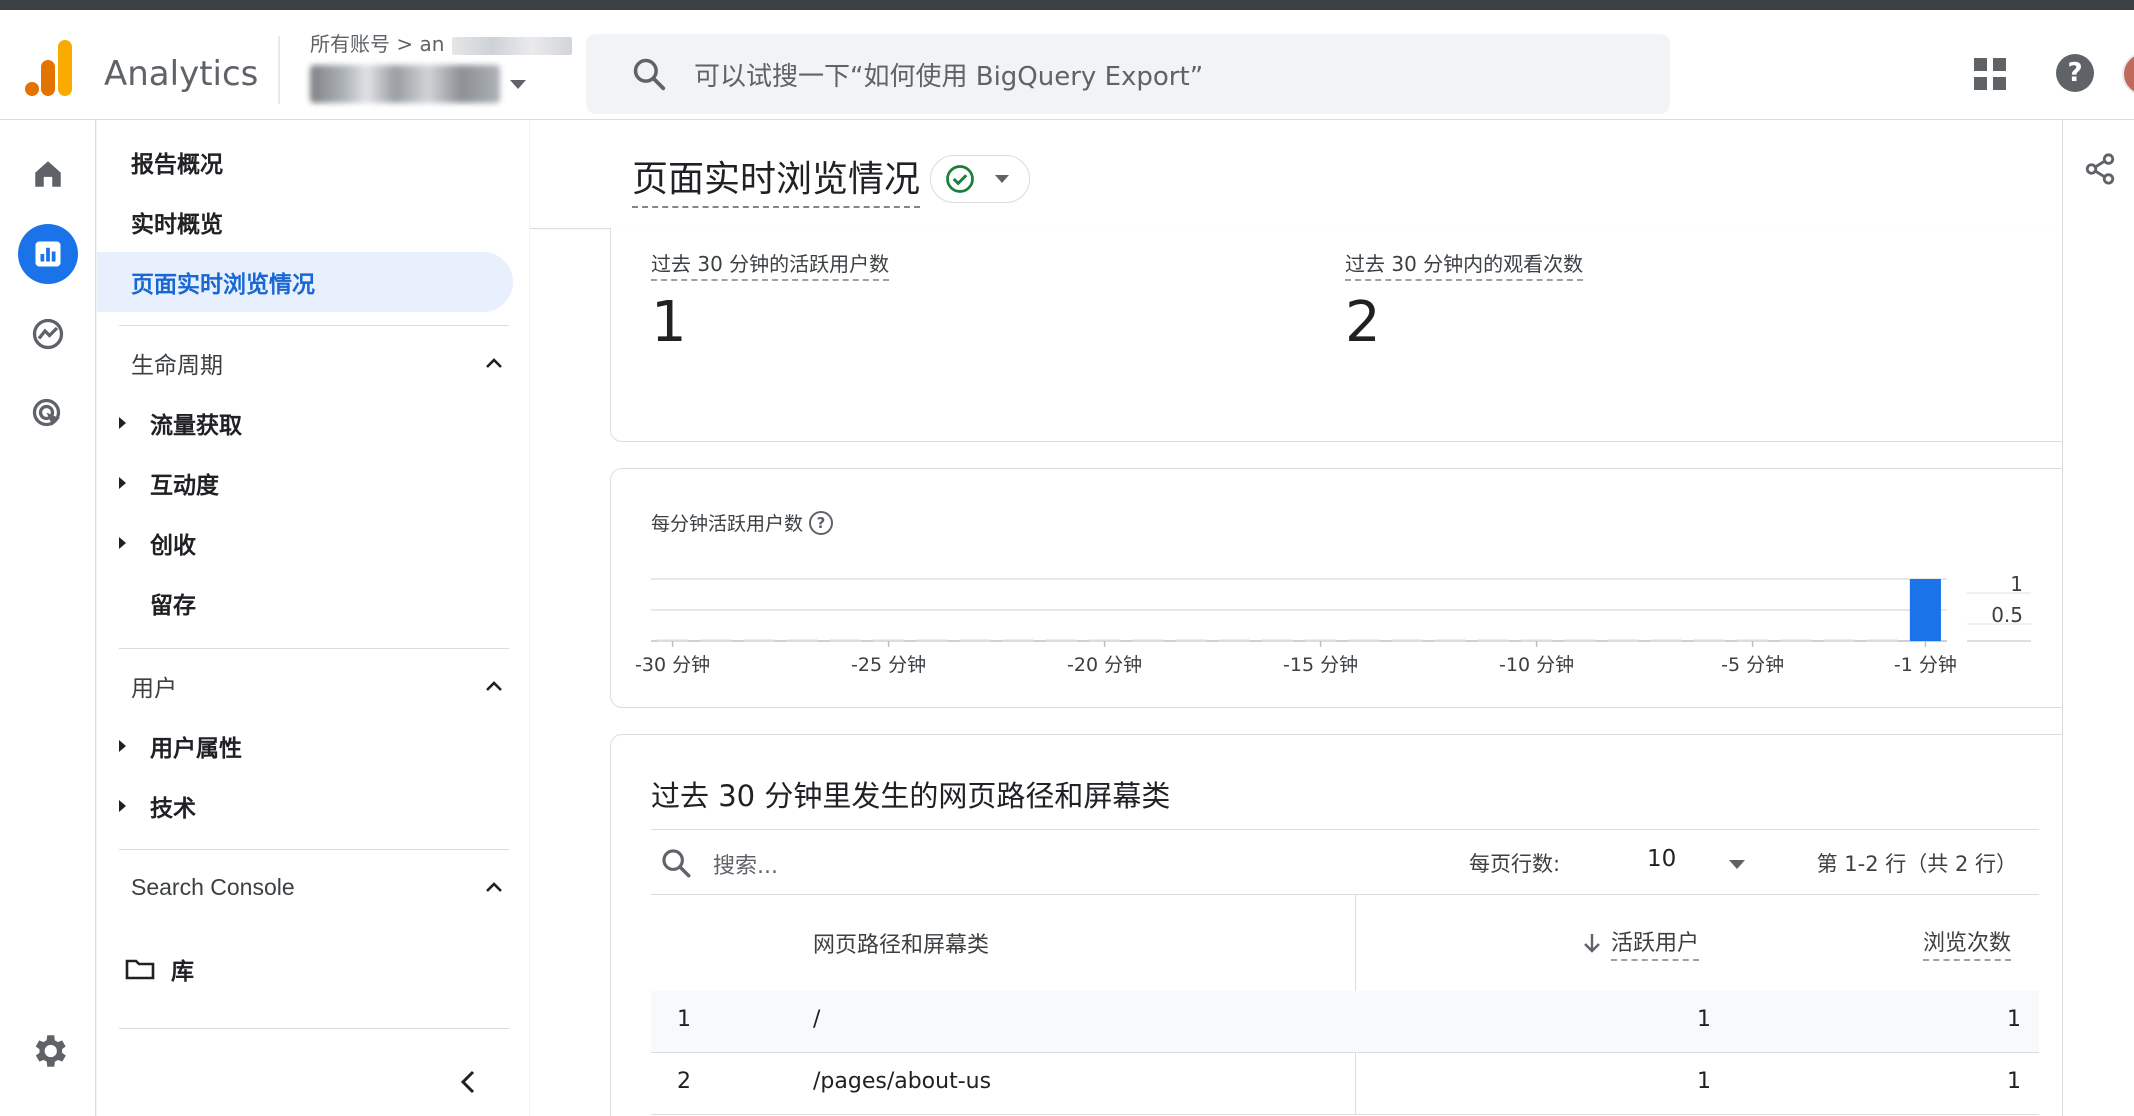 The height and width of the screenshot is (1116, 2134). Describe the element at coordinates (2128, 74) in the screenshot. I see `avatar` at that location.